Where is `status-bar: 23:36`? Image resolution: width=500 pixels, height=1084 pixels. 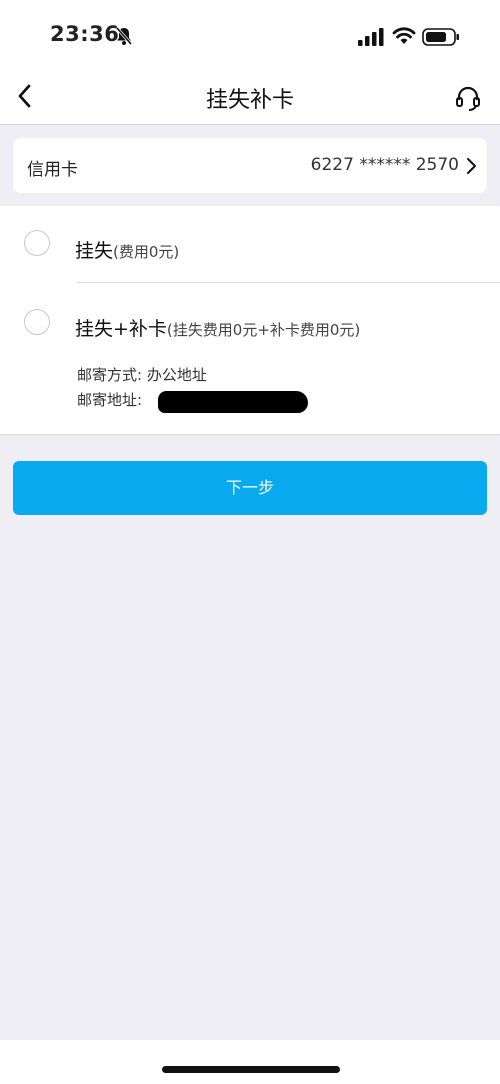 status-bar: 23:36 is located at coordinates (250, 35).